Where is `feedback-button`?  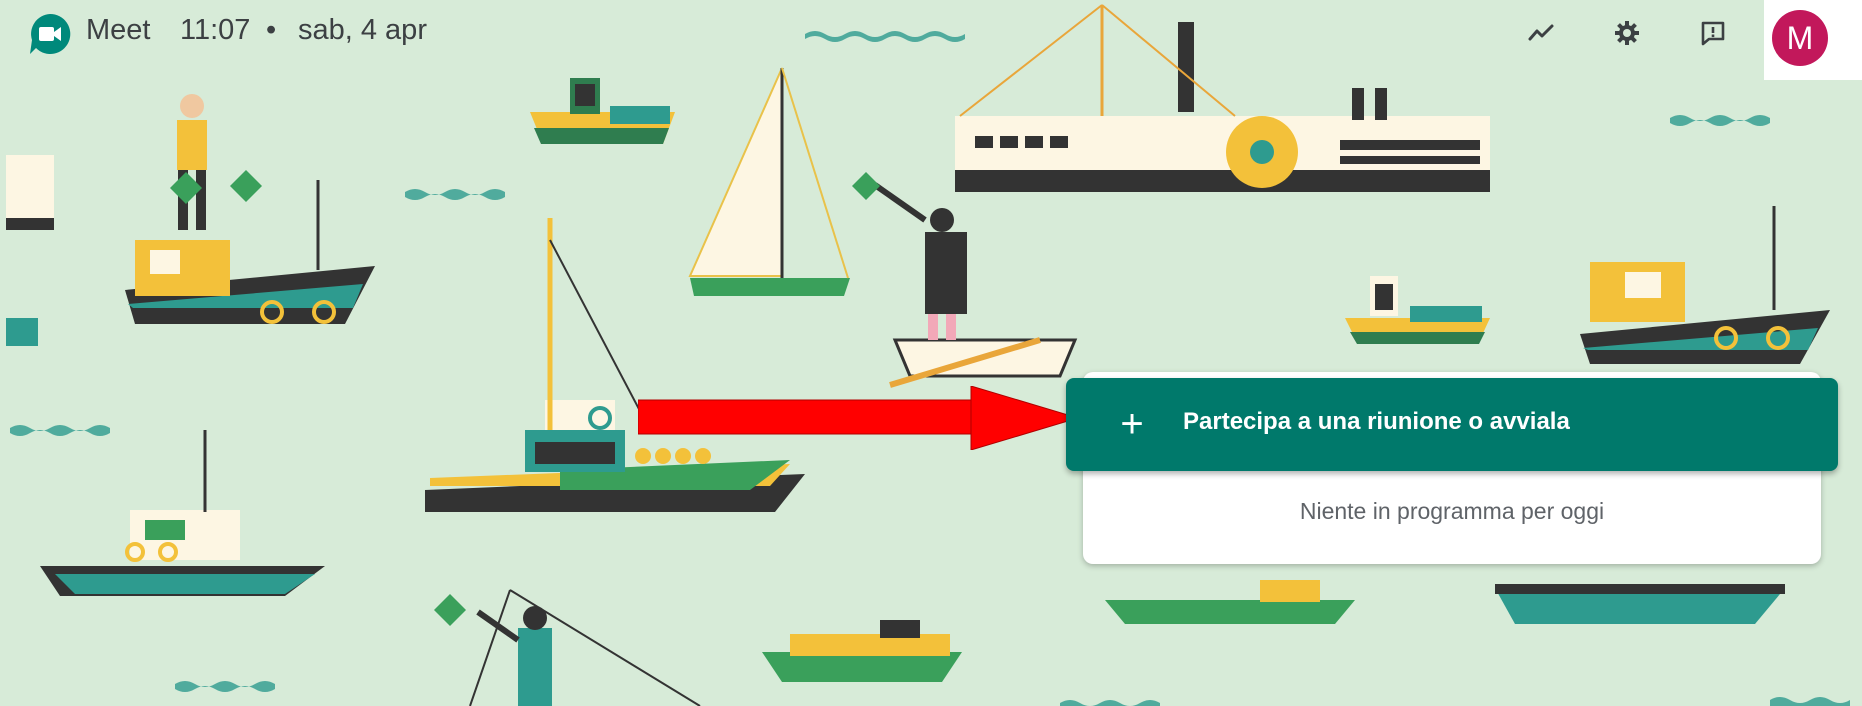 feedback-button is located at coordinates (1713, 33).